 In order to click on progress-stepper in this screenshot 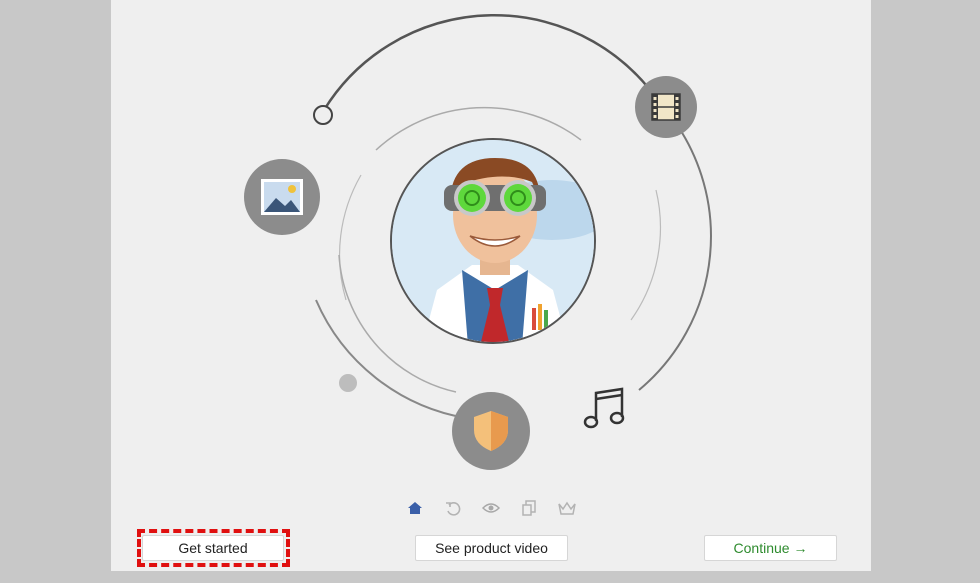, I will do `click(491, 508)`.